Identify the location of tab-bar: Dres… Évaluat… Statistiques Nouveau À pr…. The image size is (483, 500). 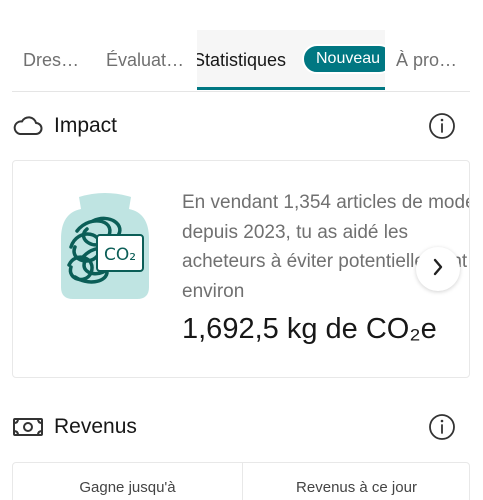
(241, 60).